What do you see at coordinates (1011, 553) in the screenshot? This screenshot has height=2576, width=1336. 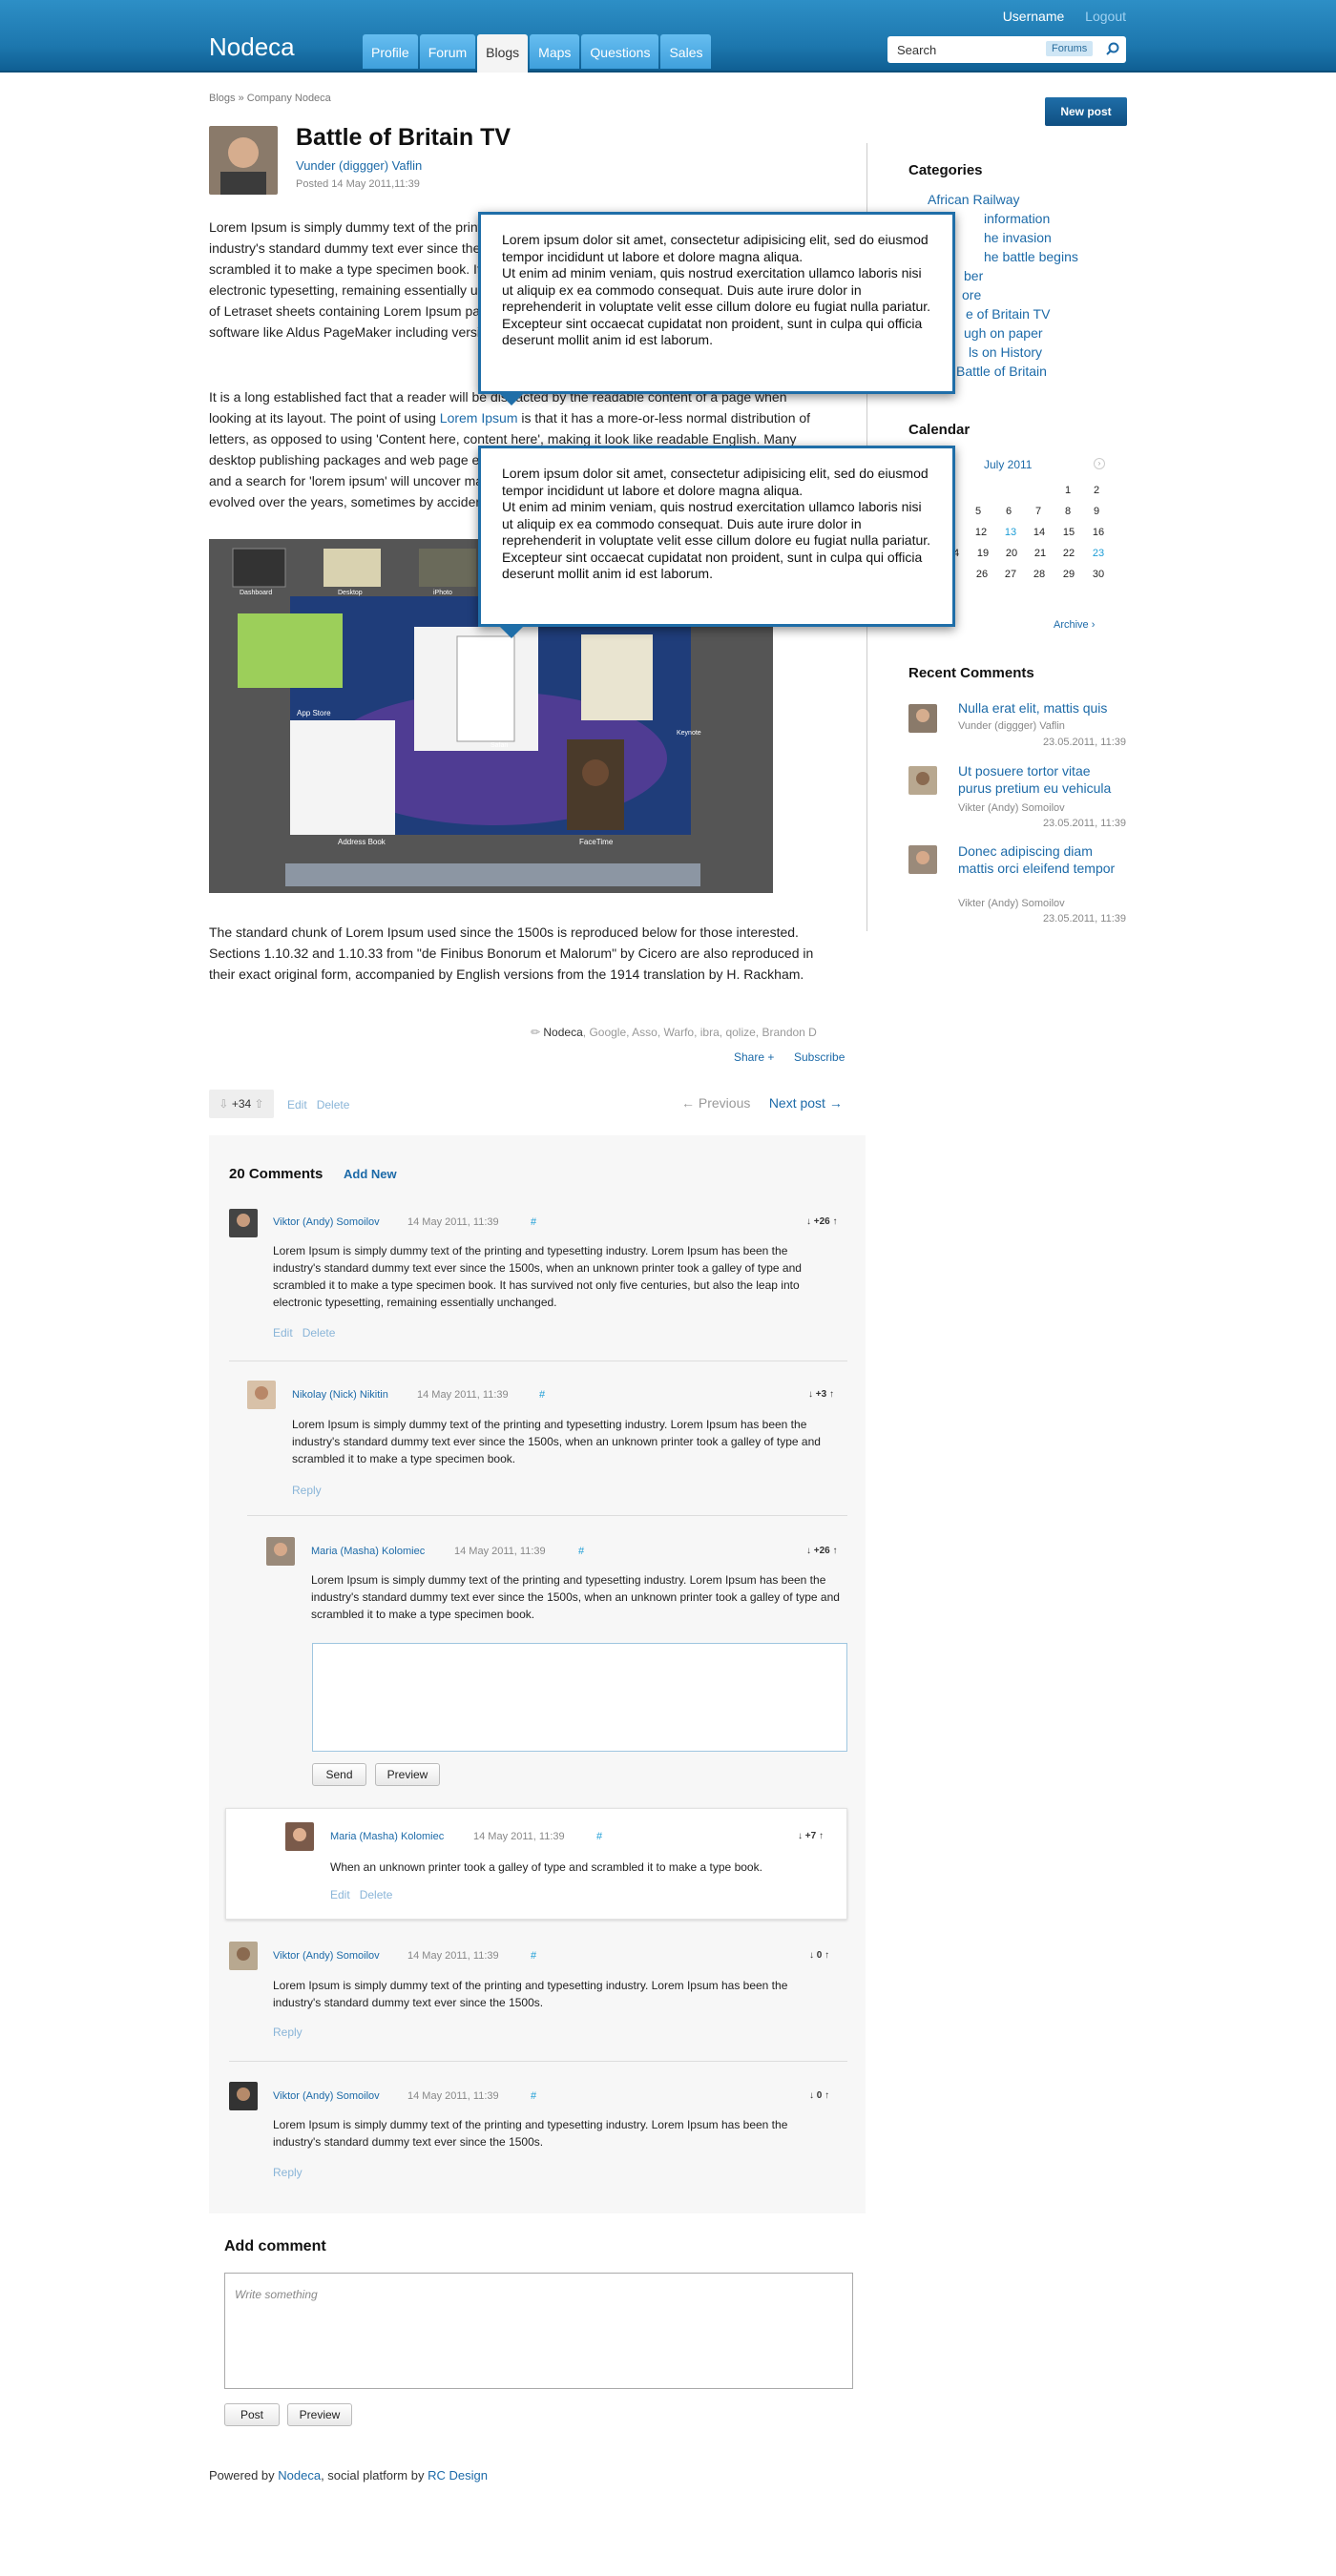 I see `calendar-day: 20` at bounding box center [1011, 553].